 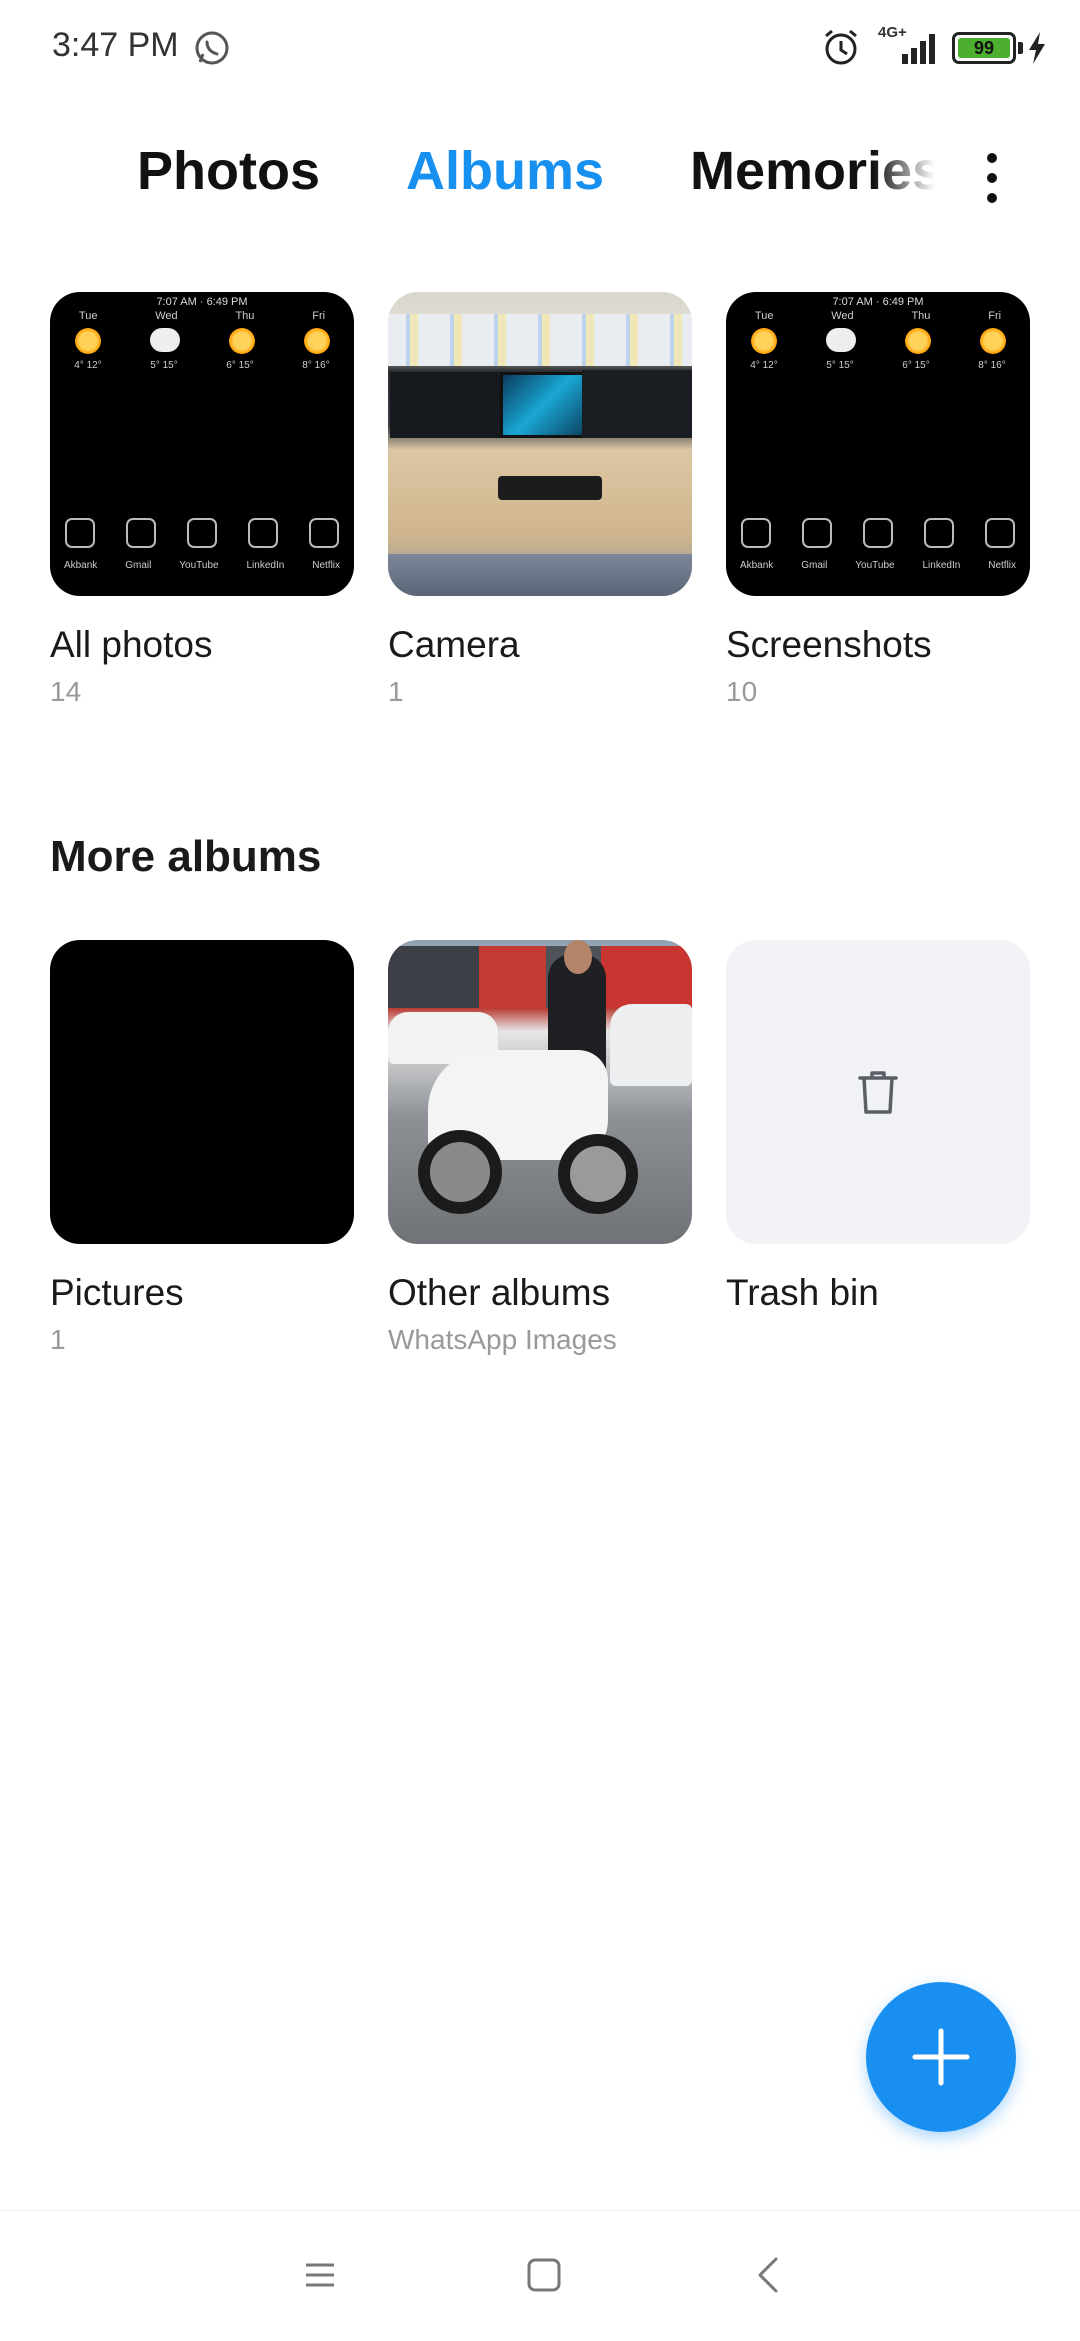 I want to click on album-pictures: Pictures 1, so click(x=202, y=1147).